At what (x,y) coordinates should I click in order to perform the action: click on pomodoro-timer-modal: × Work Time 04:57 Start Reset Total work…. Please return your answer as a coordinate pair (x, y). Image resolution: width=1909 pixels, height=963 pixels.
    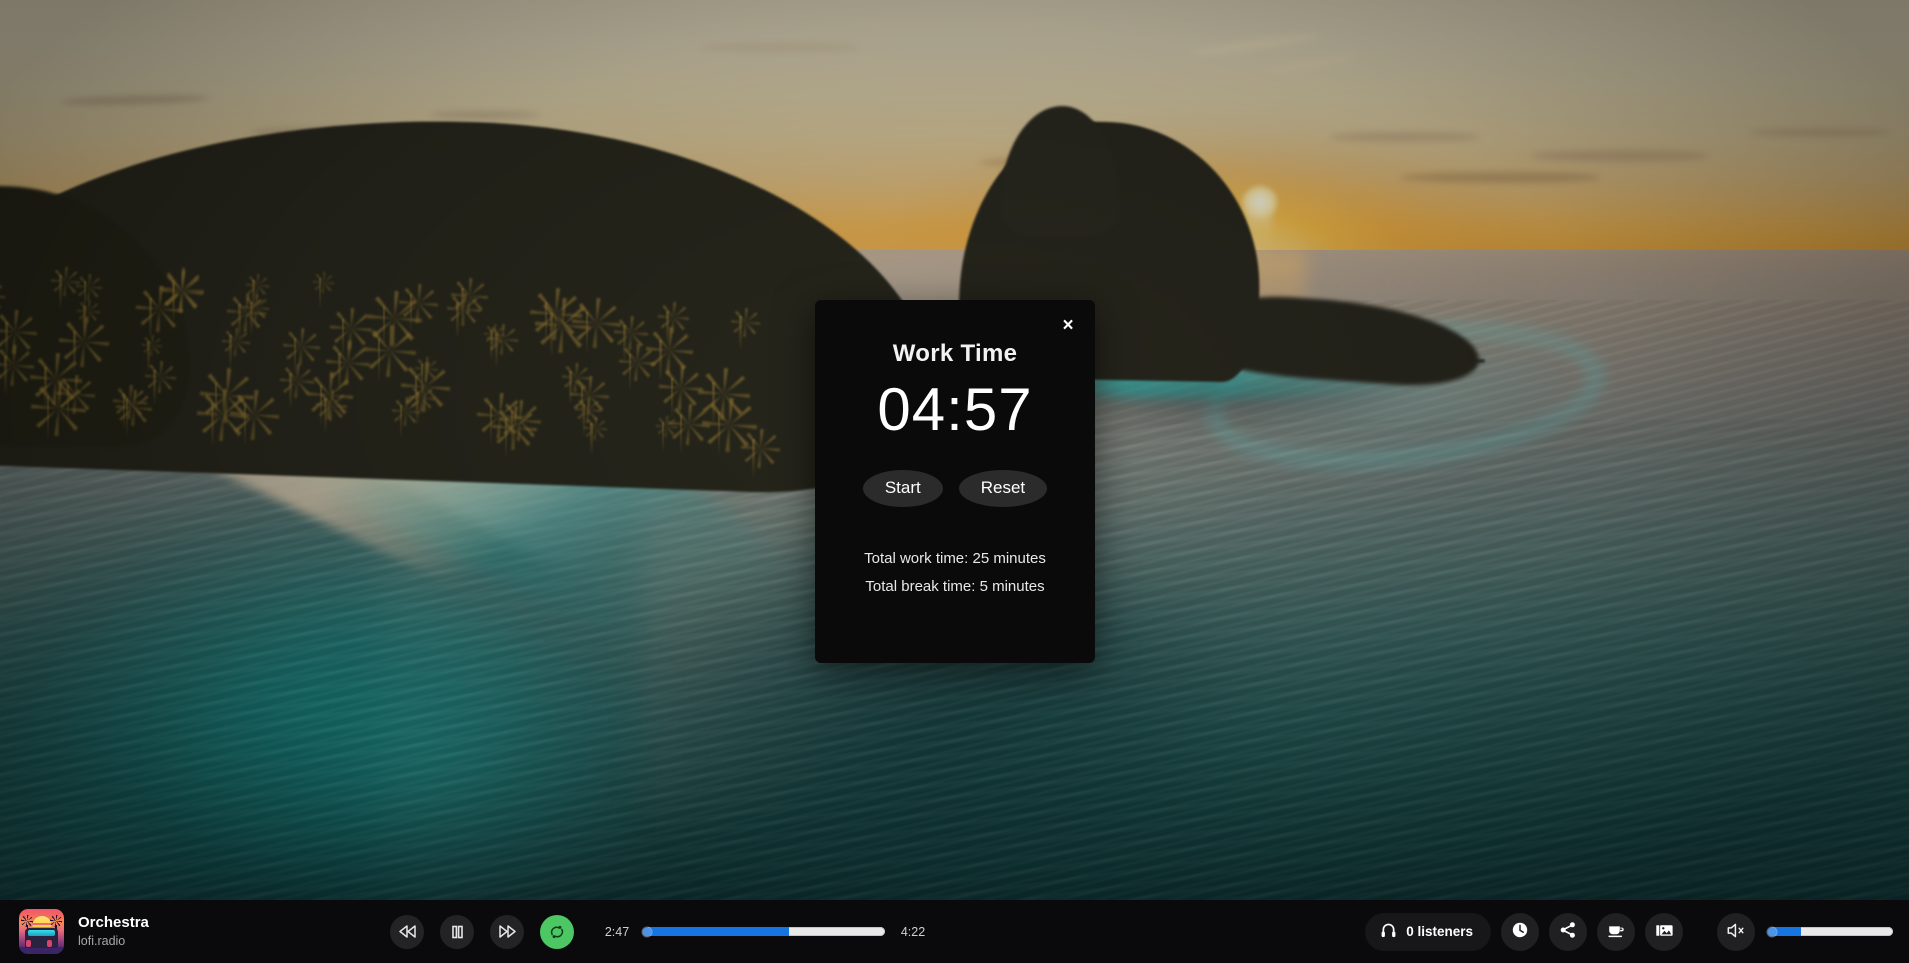
    Looking at the image, I should click on (955, 481).